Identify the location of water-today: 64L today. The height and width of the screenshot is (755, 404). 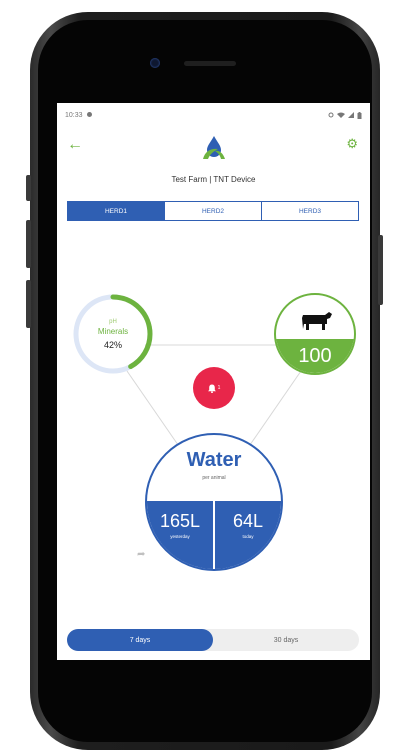
(247, 535).